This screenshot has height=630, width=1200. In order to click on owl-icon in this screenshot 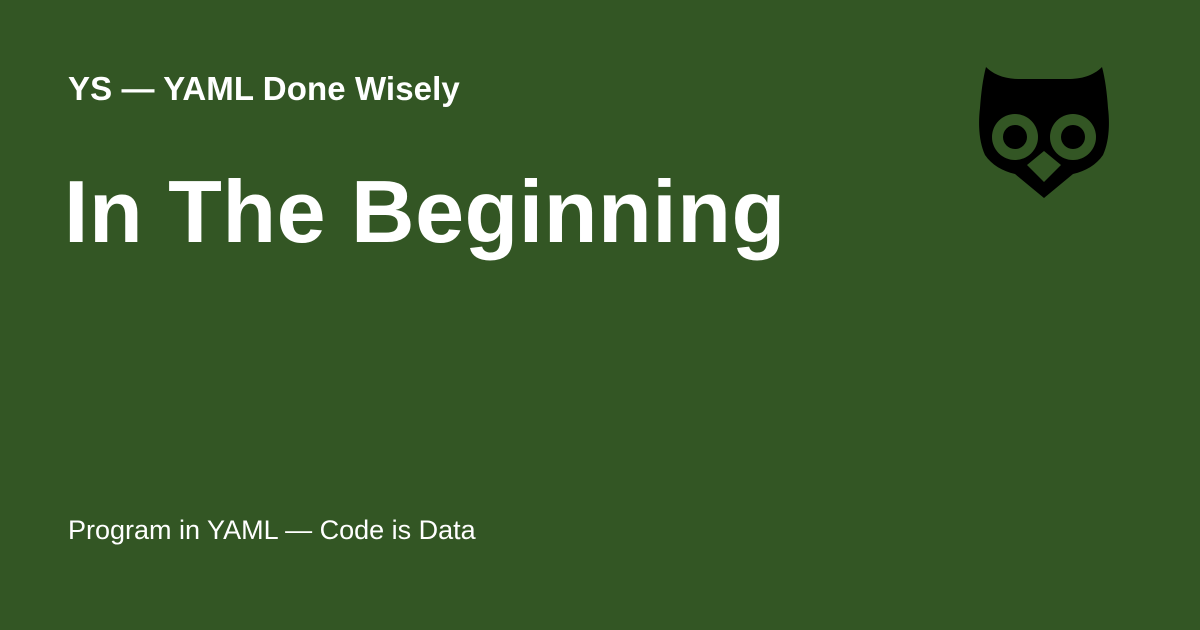, I will do `click(1044, 132)`.